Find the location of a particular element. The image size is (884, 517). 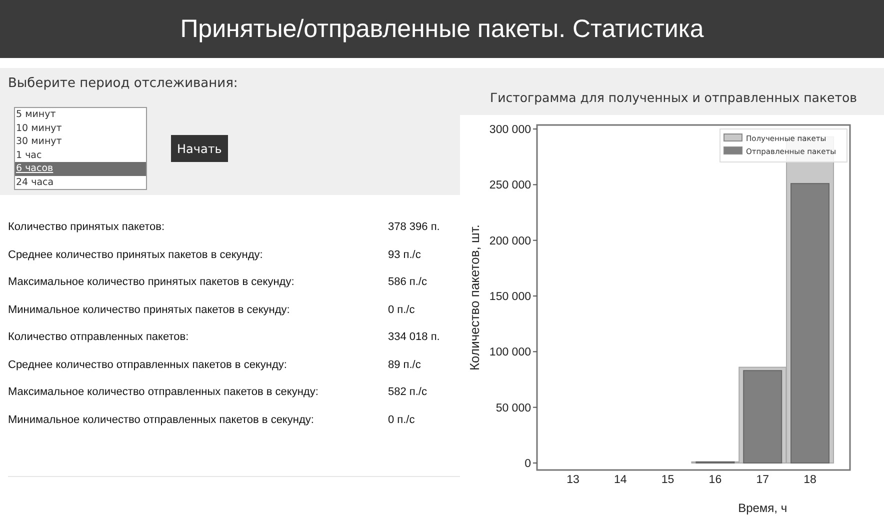

y-tick-label: 300 000 is located at coordinates (510, 130).